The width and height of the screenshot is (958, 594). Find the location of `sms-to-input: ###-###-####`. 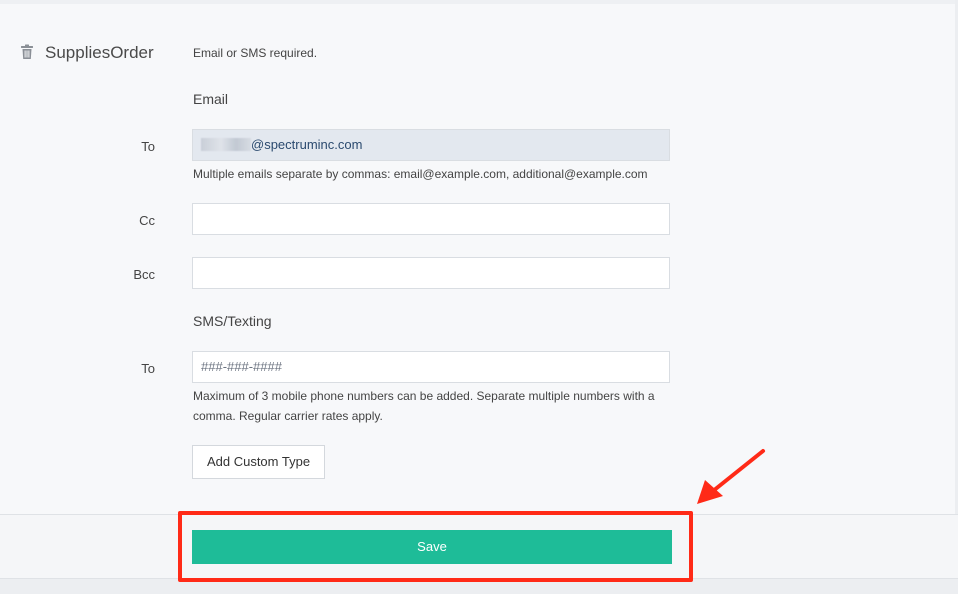

sms-to-input: ###-###-#### is located at coordinates (431, 367).